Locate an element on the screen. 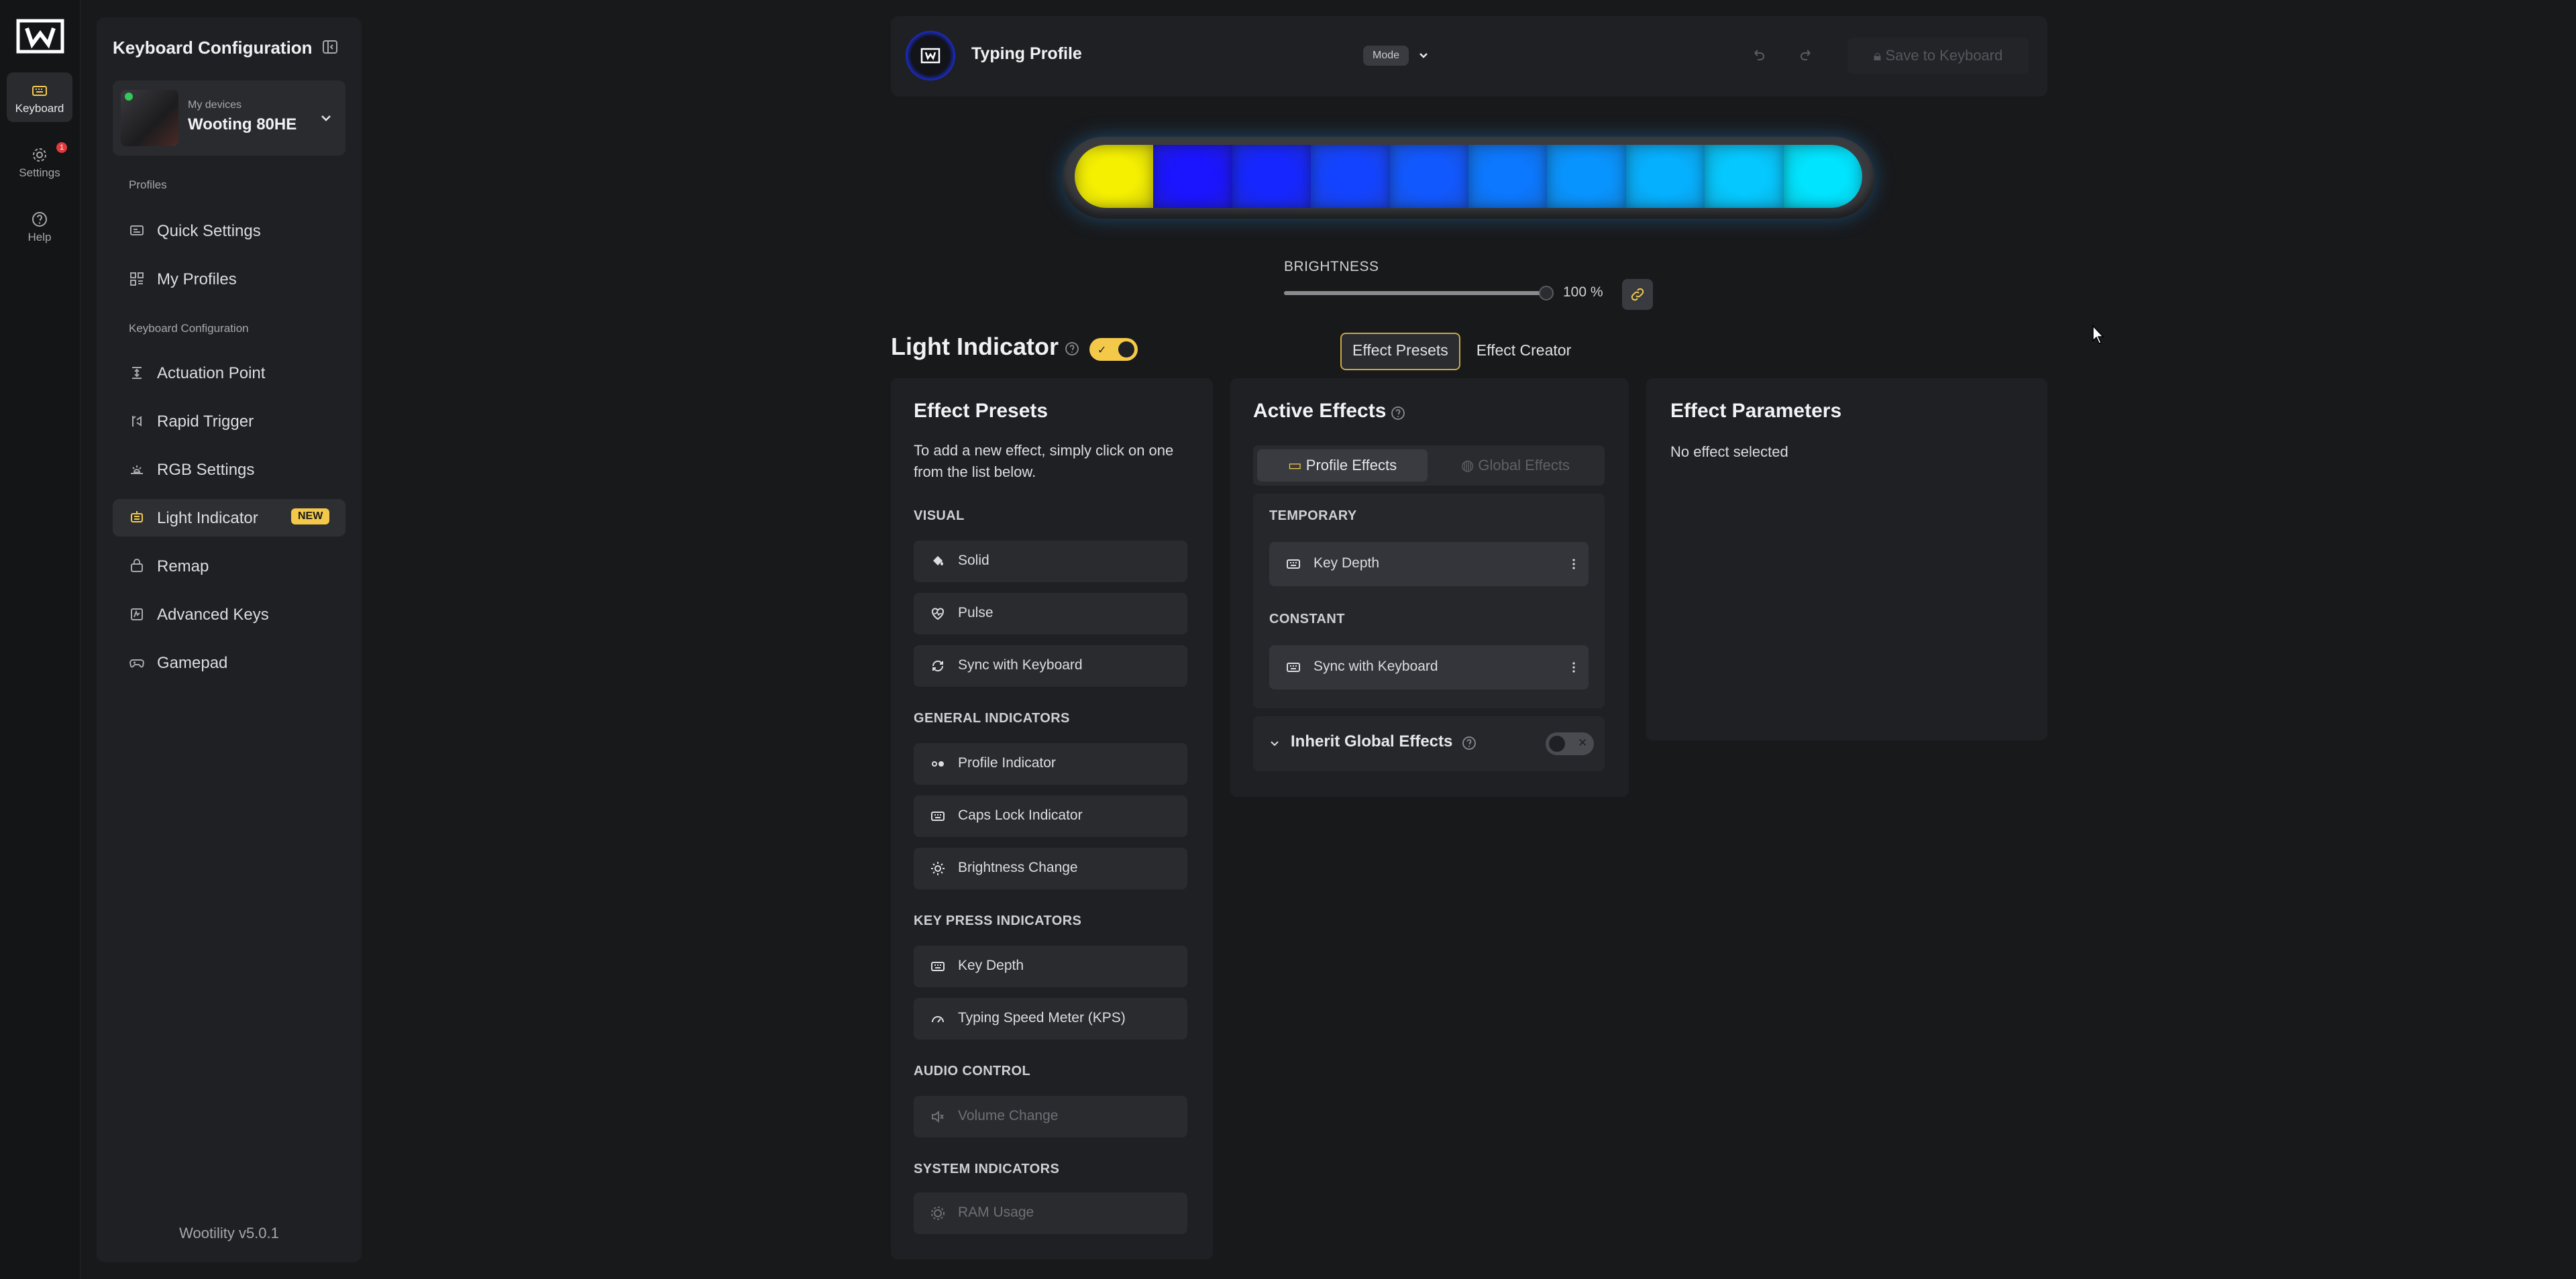 This screenshot has width=2576, height=1279. effect-parameters-panel: Effect Parameters No effect selected is located at coordinates (1846, 559).